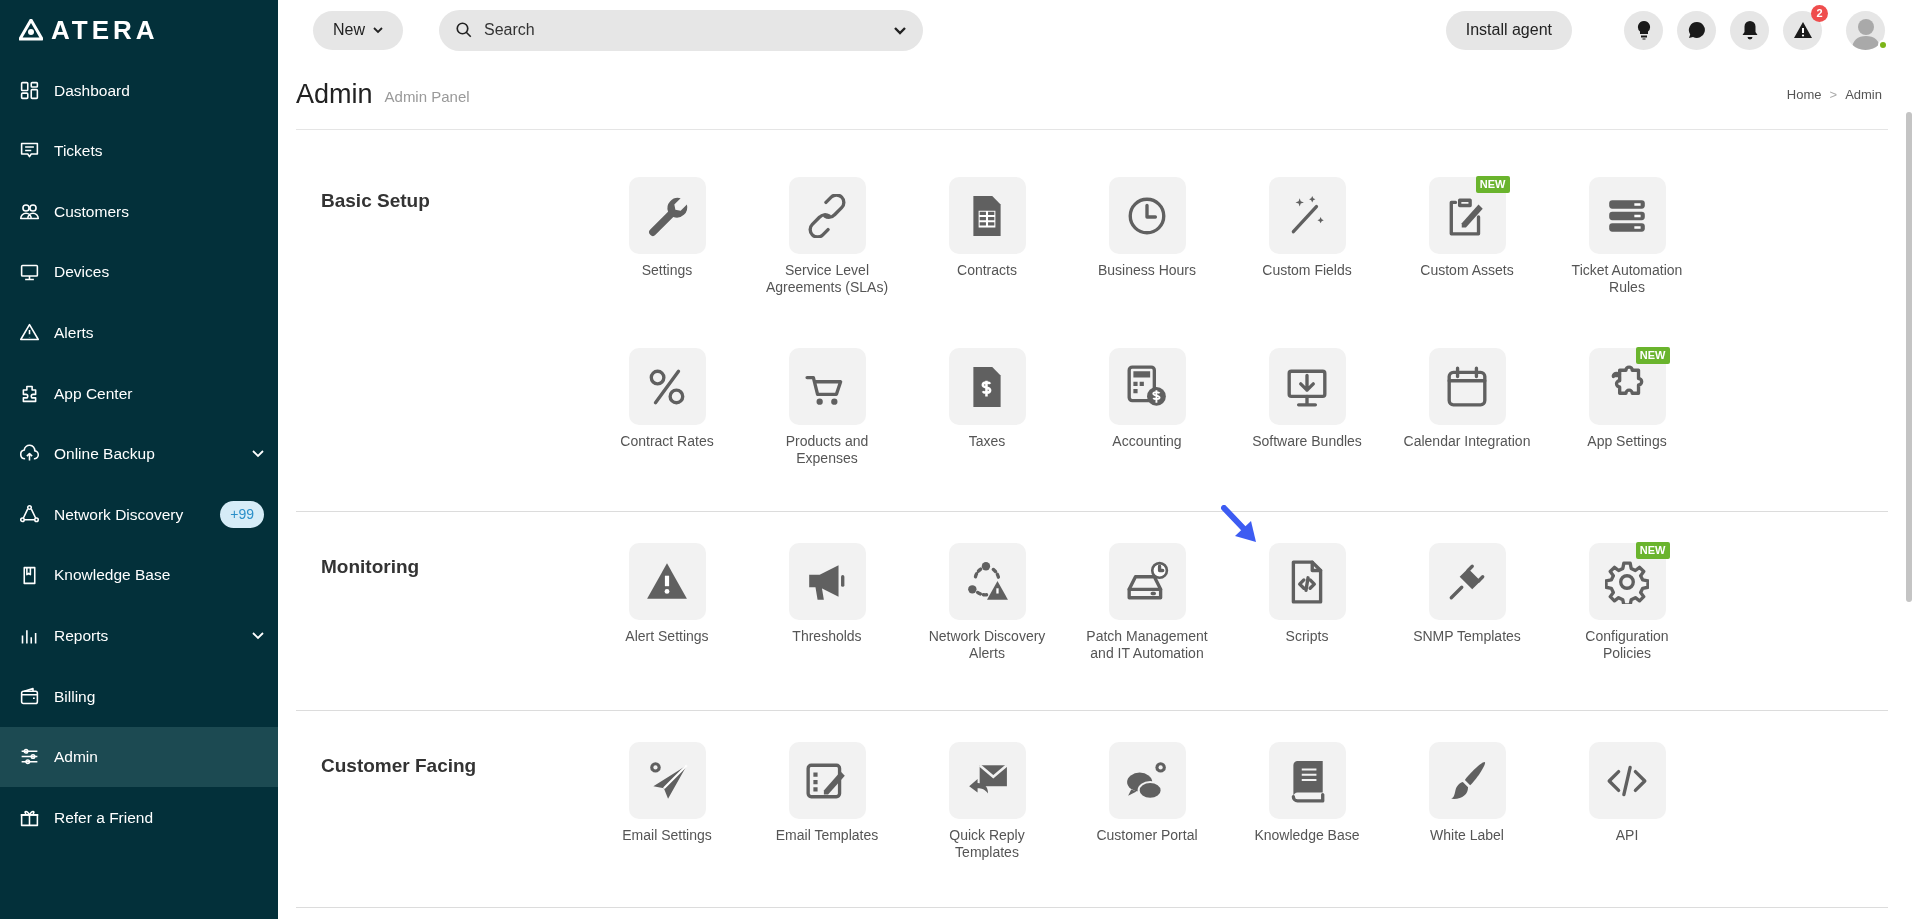 This screenshot has height=919, width=1920. Describe the element at coordinates (827, 450) in the screenshot. I see `tile-label: Products and Expenses` at that location.